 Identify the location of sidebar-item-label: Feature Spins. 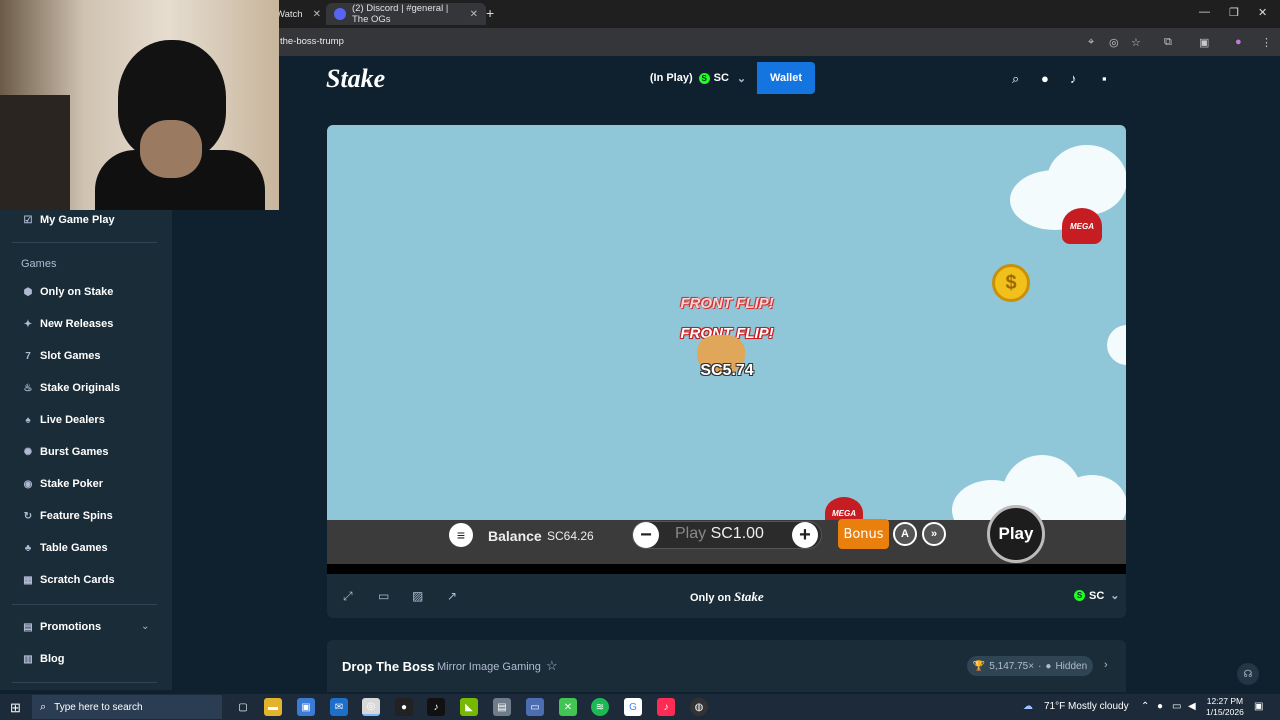
(76, 516).